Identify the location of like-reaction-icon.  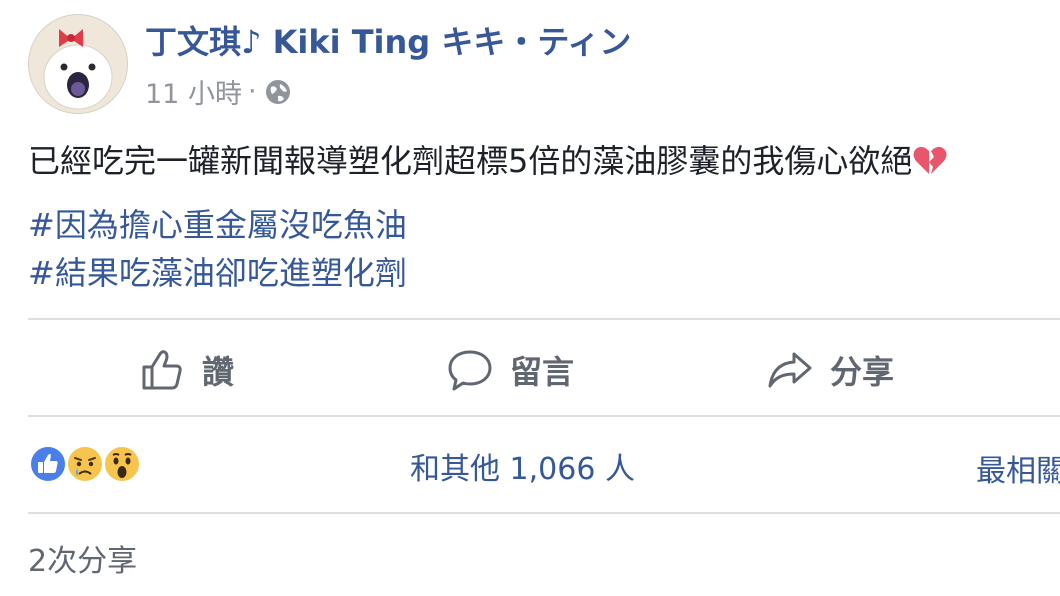
(48, 464).